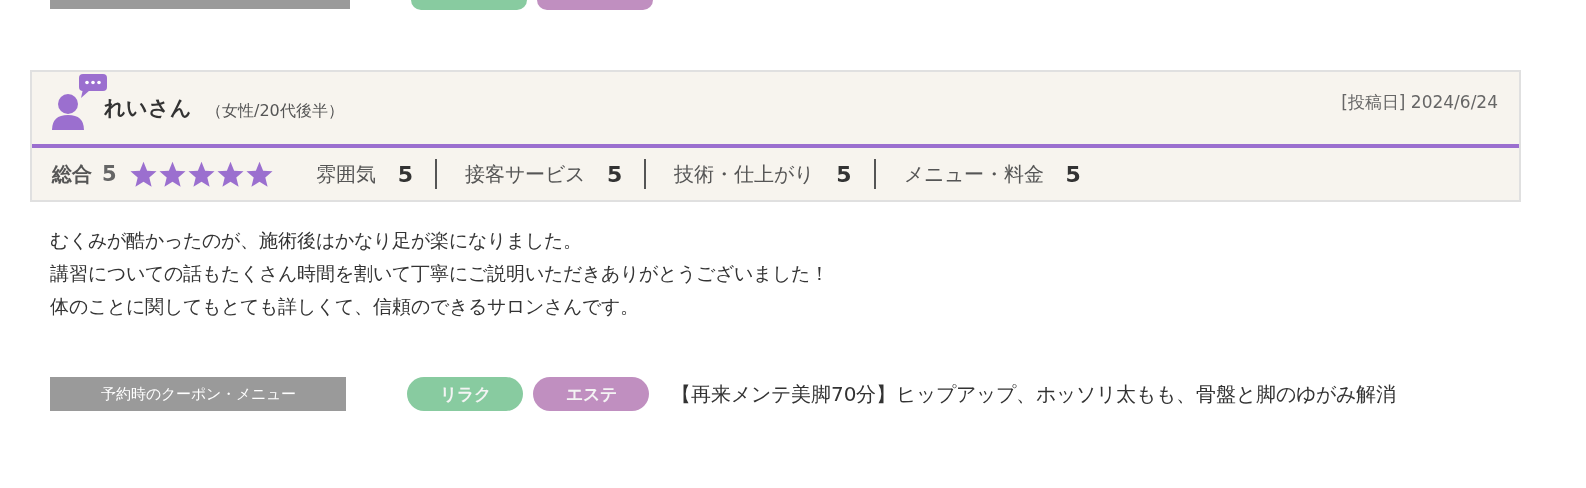 Image resolution: width=1586 pixels, height=488 pixels. What do you see at coordinates (198, 394) in the screenshot?
I see `coupon-heading: 予約時のクーポン・メニュー` at bounding box center [198, 394].